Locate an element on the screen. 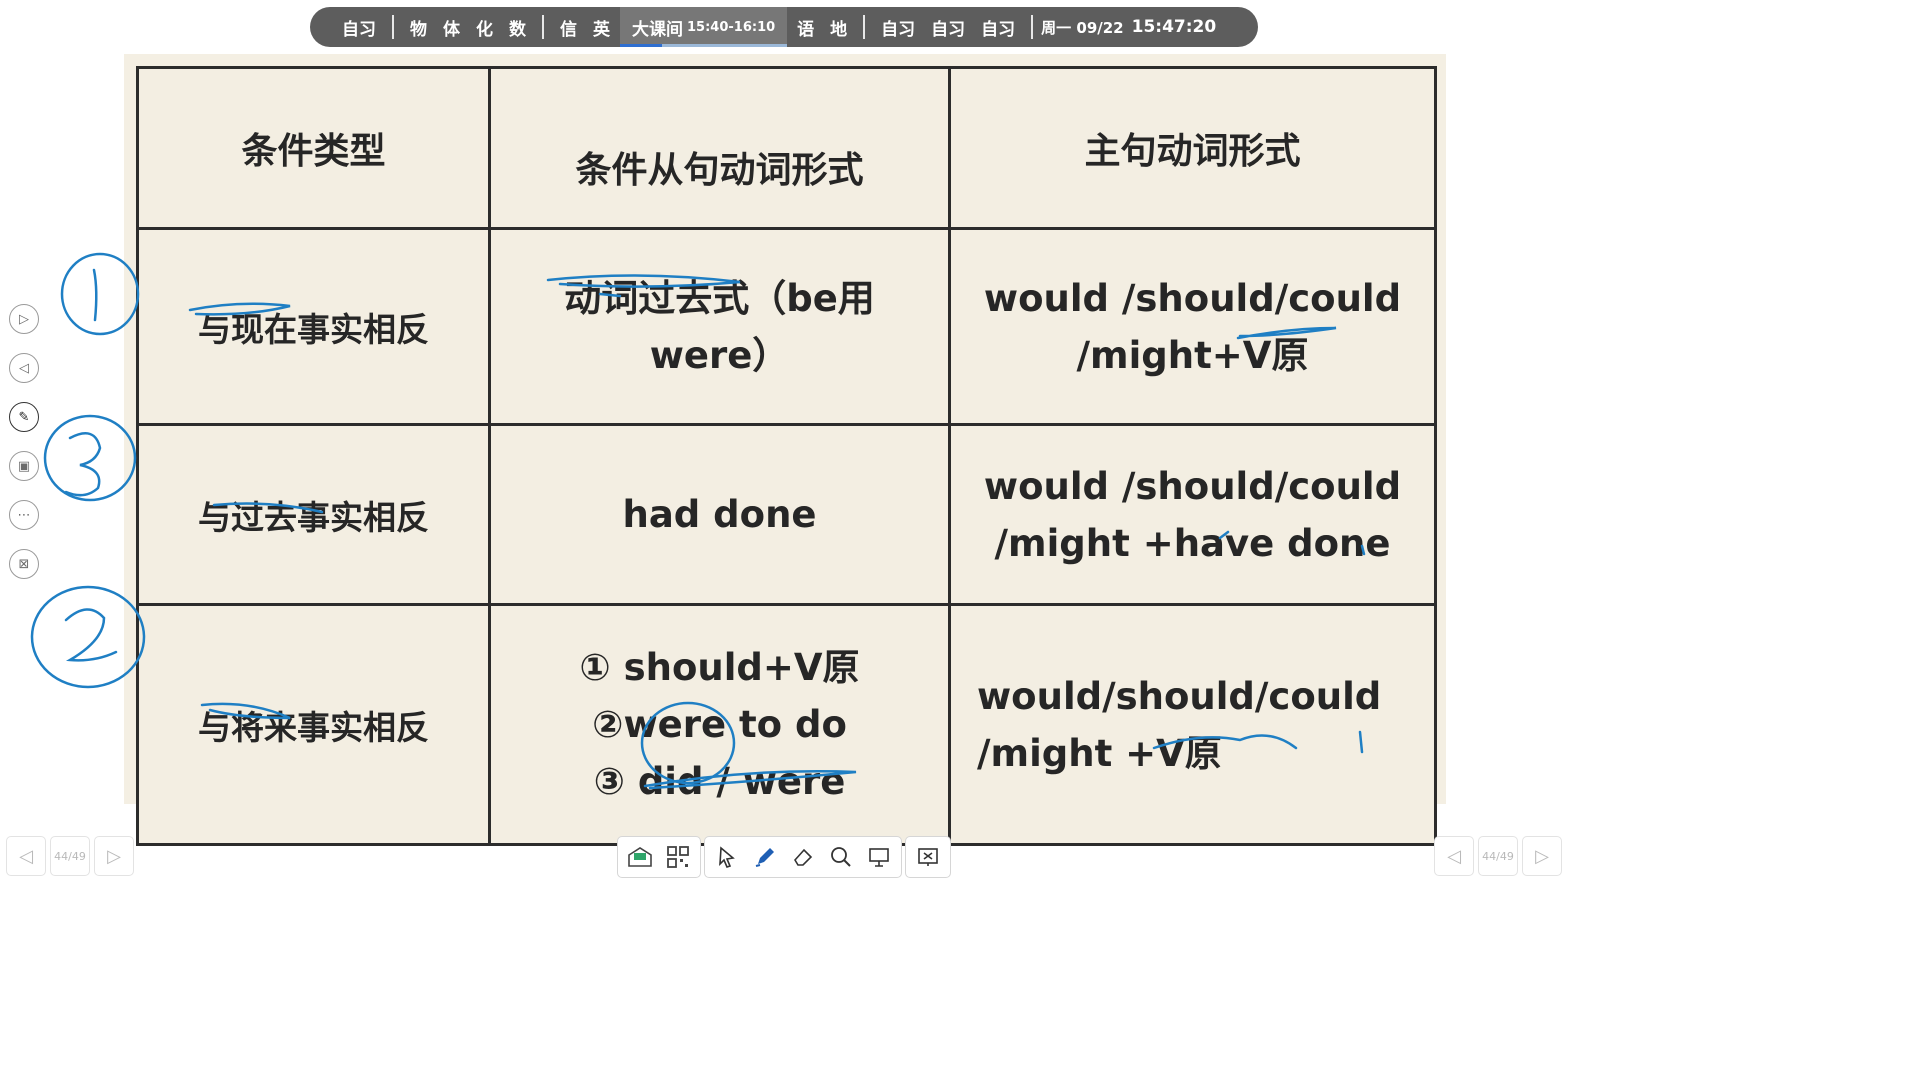 This screenshot has width=1920, height=1080. clause-line: were） is located at coordinates (719, 355).